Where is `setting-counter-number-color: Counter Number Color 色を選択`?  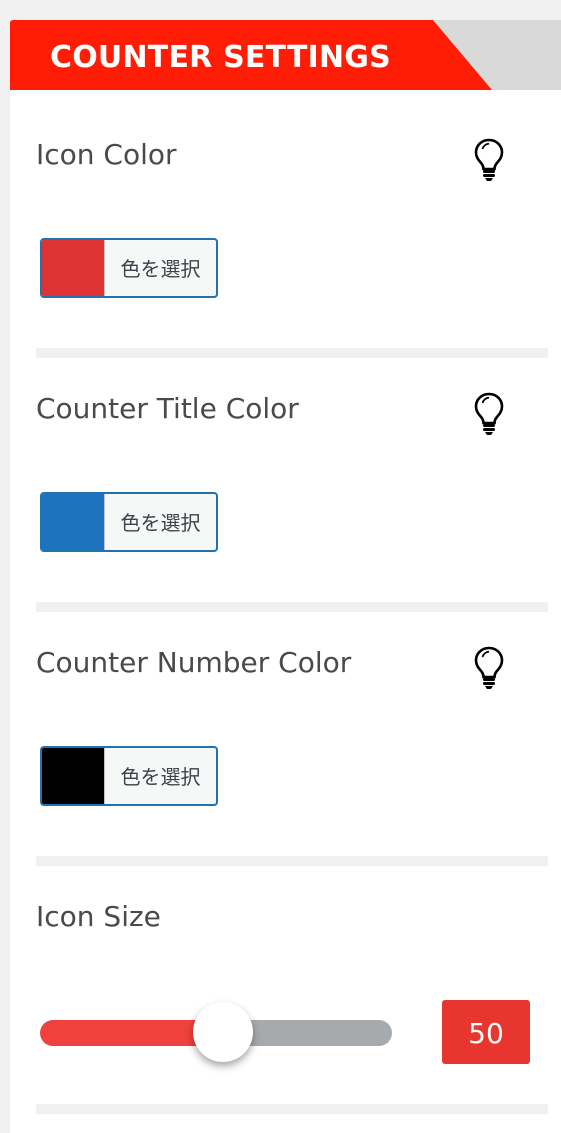
setting-counter-number-color: Counter Number Color 色を選択 is located at coordinates (292, 731).